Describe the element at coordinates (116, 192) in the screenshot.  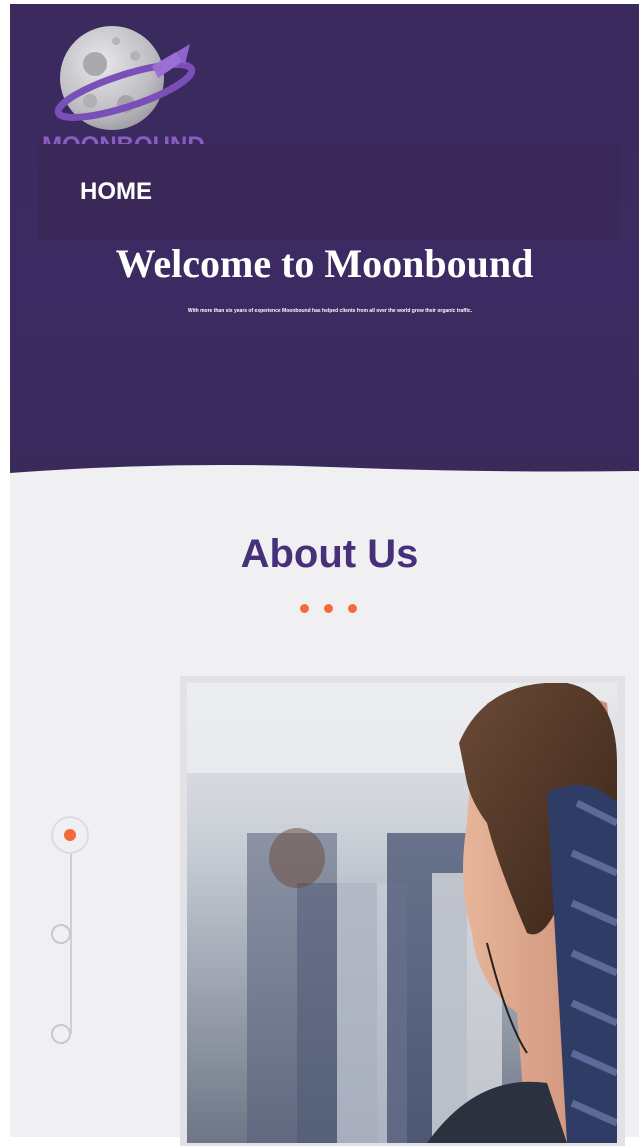
I see `nav-home-link: HOME` at that location.